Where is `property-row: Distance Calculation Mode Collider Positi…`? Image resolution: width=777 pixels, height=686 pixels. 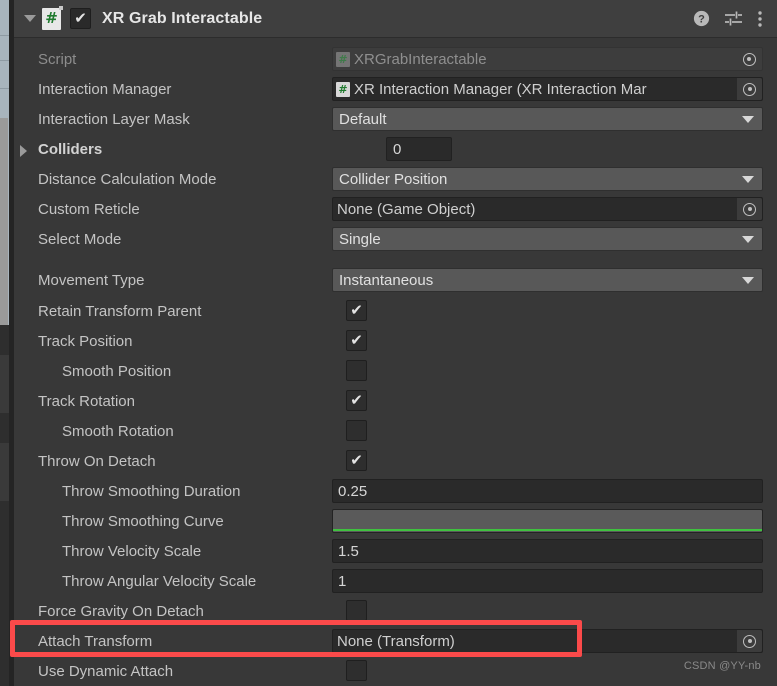
property-row: Distance Calculation Mode Collider Positi… is located at coordinates (395, 179).